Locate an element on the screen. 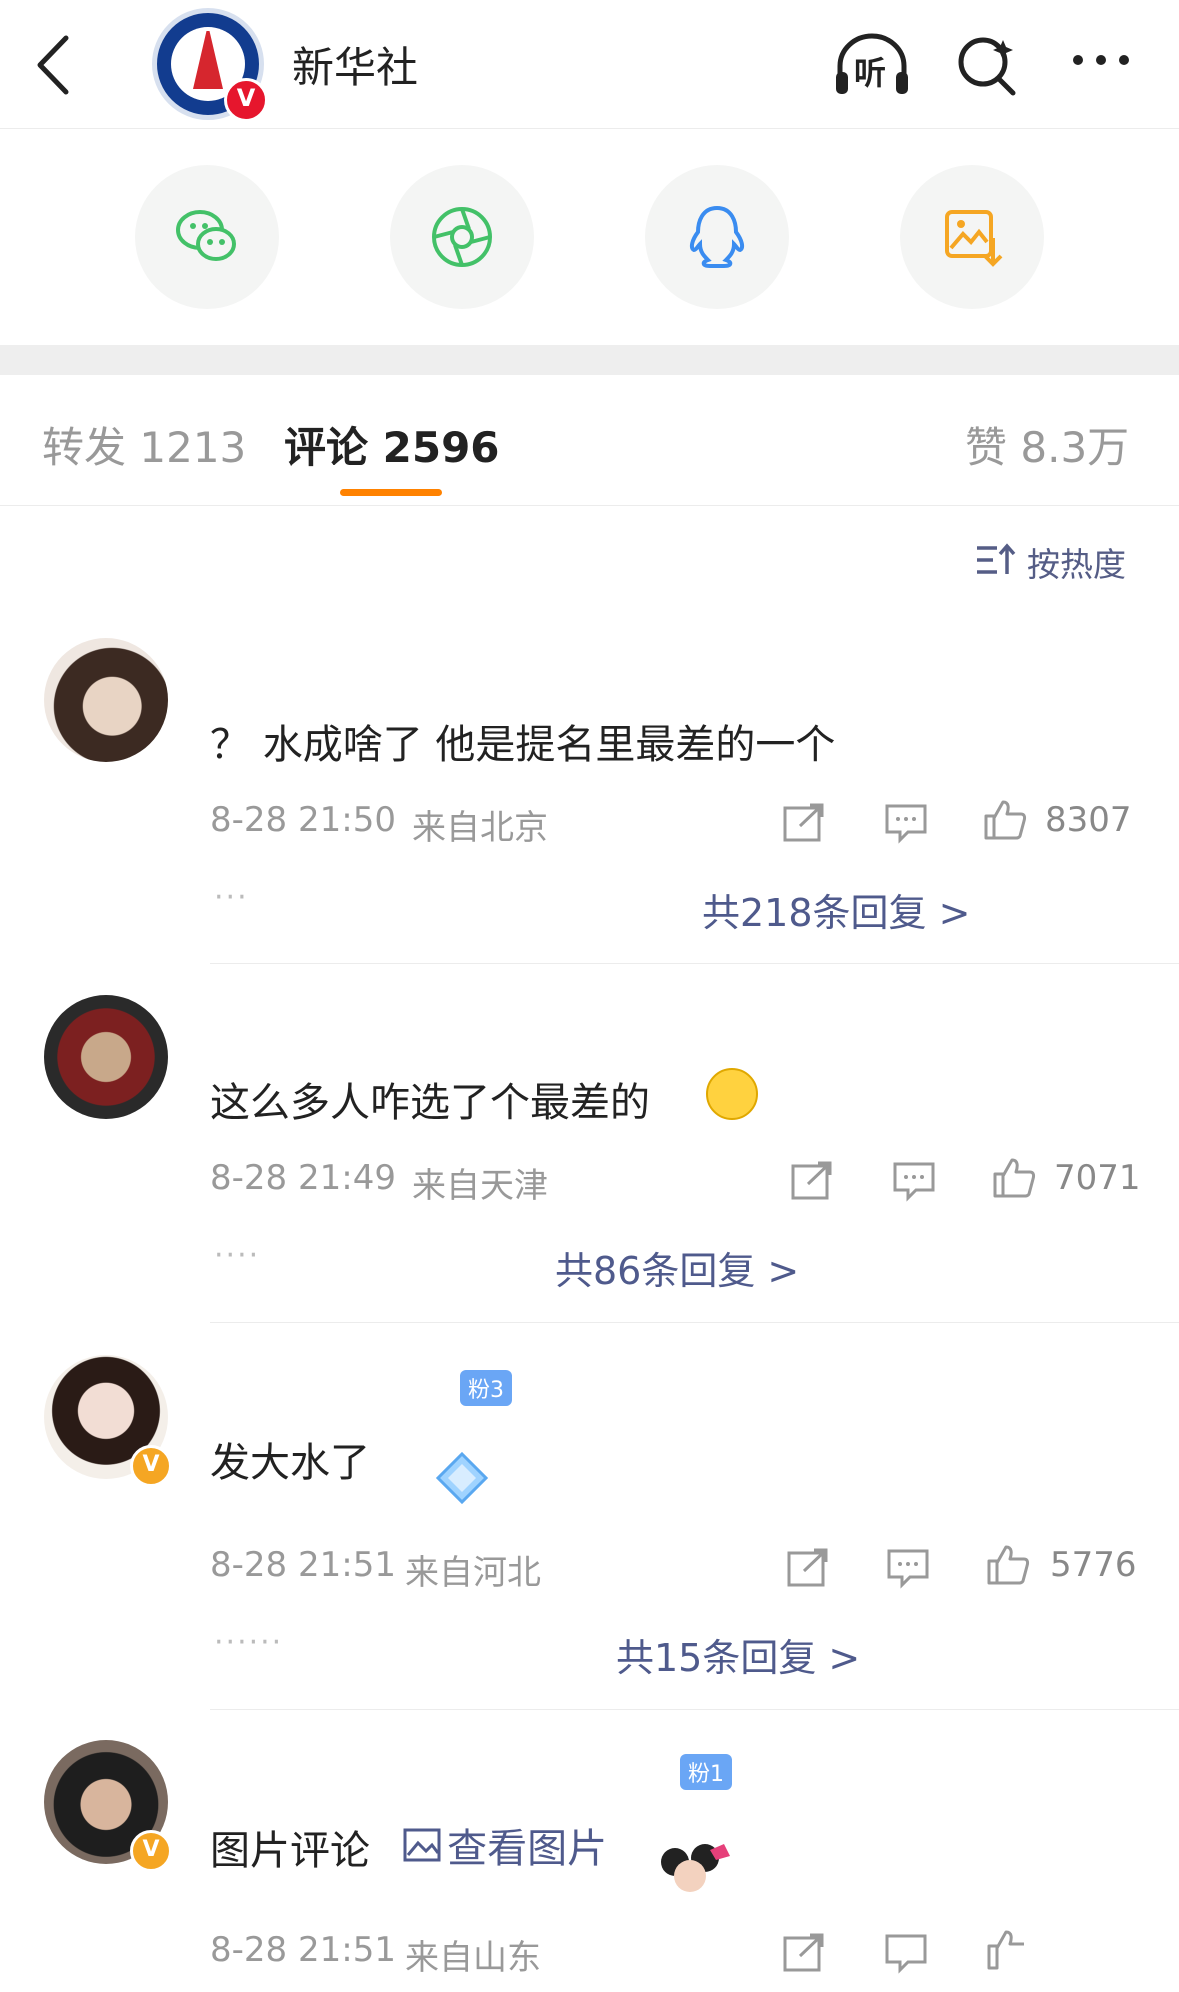 This screenshot has height=1992, width=1179. laughing-crying-emoji is located at coordinates (732, 1094).